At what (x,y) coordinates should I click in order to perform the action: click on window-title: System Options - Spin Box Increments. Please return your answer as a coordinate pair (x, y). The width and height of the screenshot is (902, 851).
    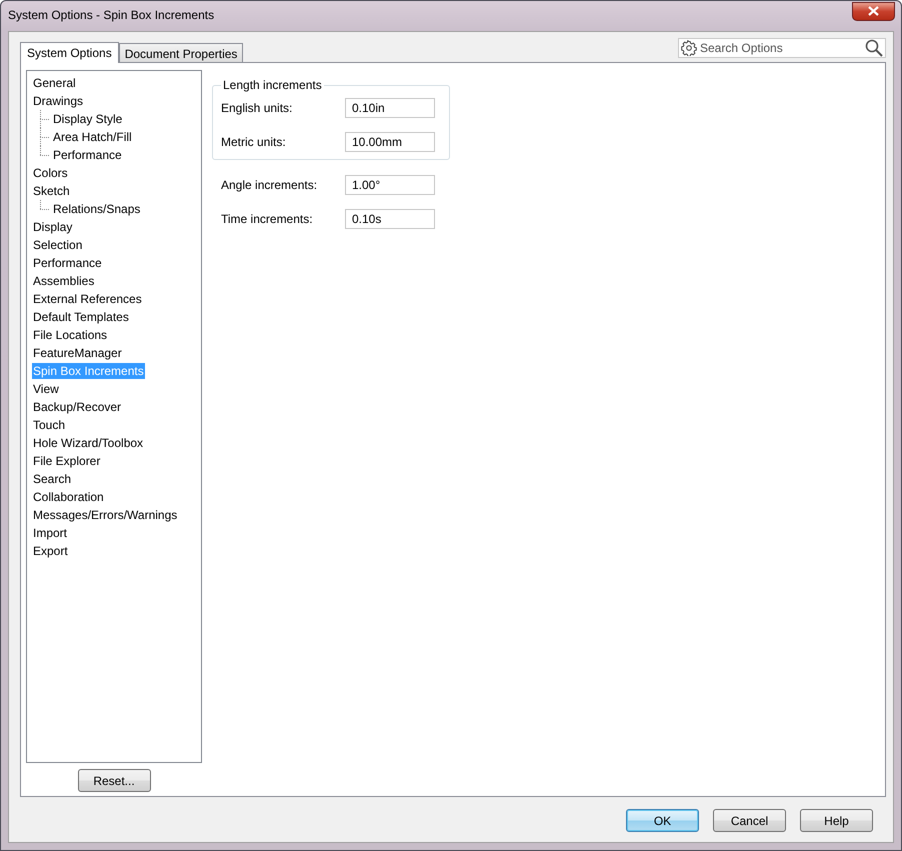
    Looking at the image, I should click on (111, 15).